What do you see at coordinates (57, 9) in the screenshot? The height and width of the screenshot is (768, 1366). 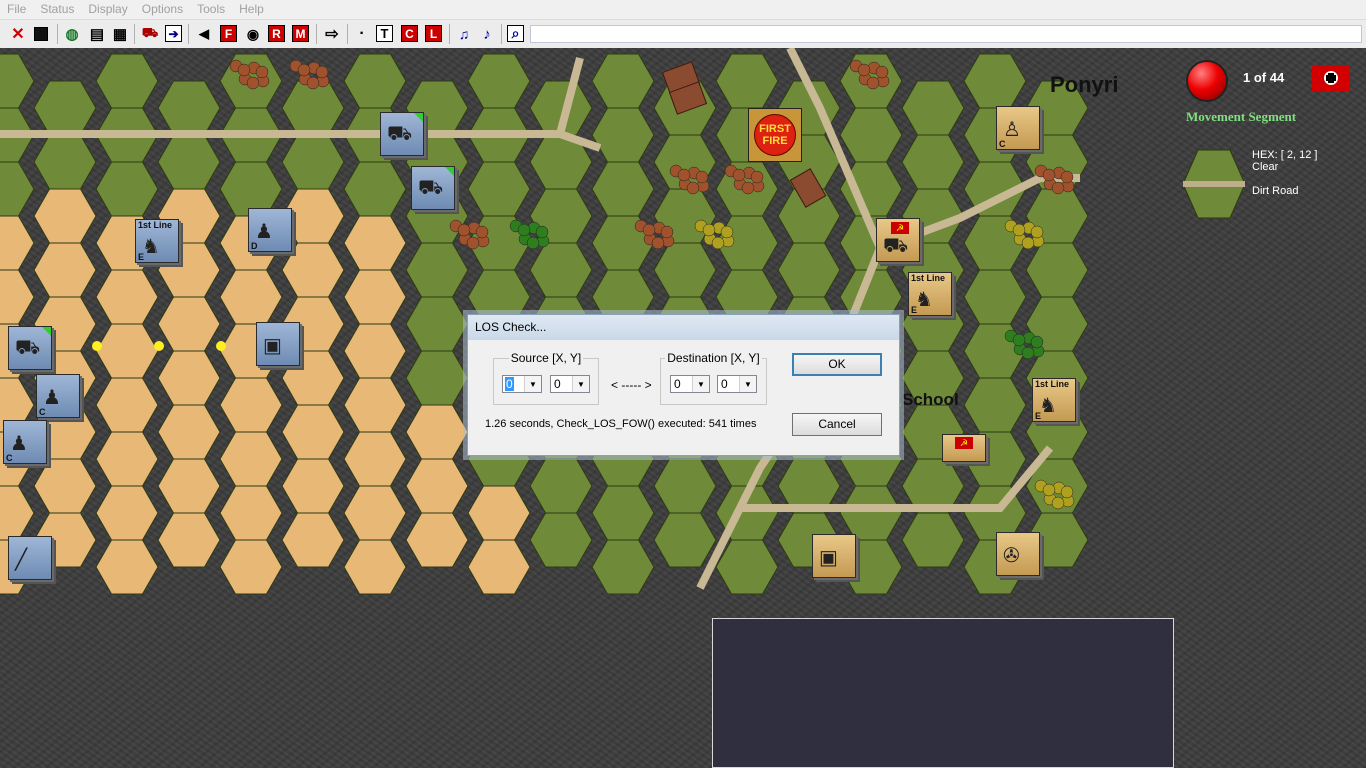 I see `menu-status: Status` at bounding box center [57, 9].